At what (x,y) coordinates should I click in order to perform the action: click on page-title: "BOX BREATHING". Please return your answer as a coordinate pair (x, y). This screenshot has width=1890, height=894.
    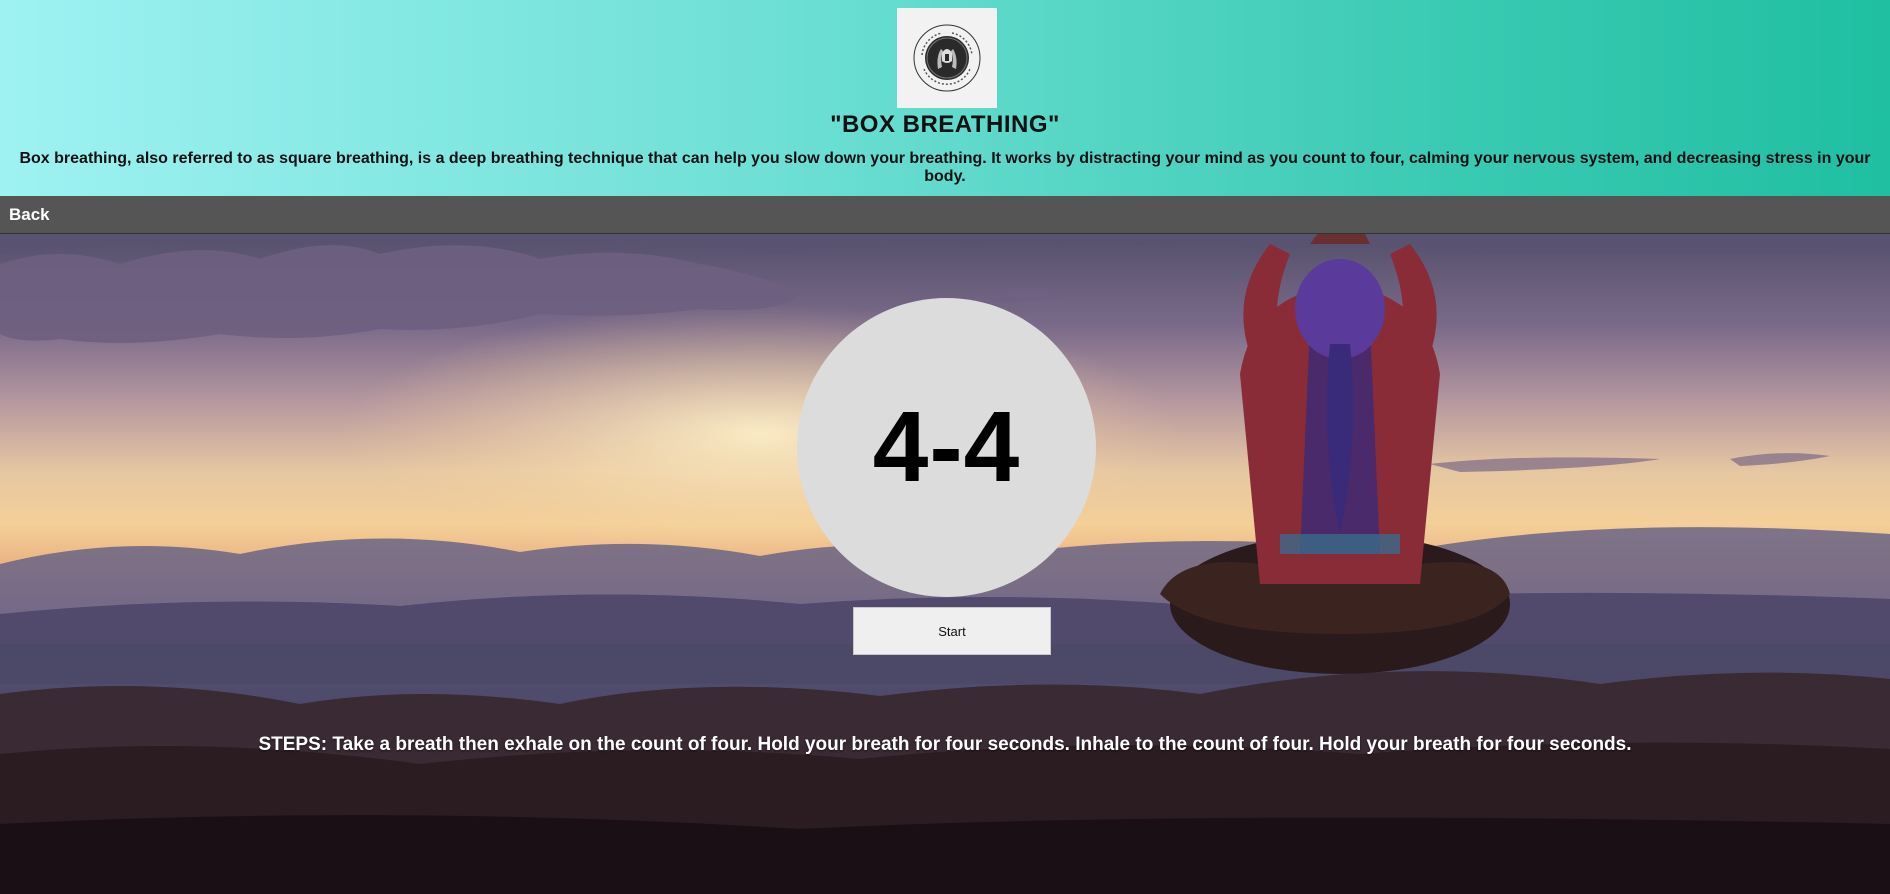
    Looking at the image, I should click on (945, 124).